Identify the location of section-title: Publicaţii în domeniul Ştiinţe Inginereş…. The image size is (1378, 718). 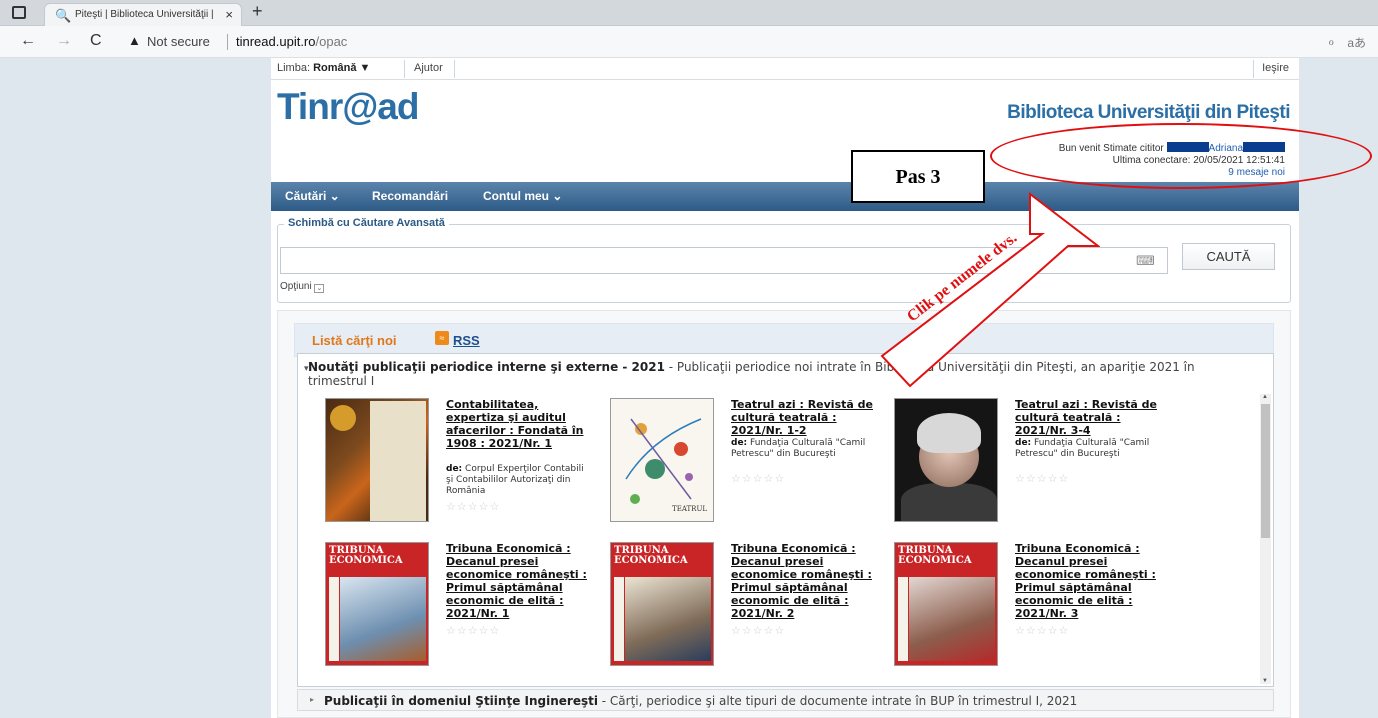
(461, 701).